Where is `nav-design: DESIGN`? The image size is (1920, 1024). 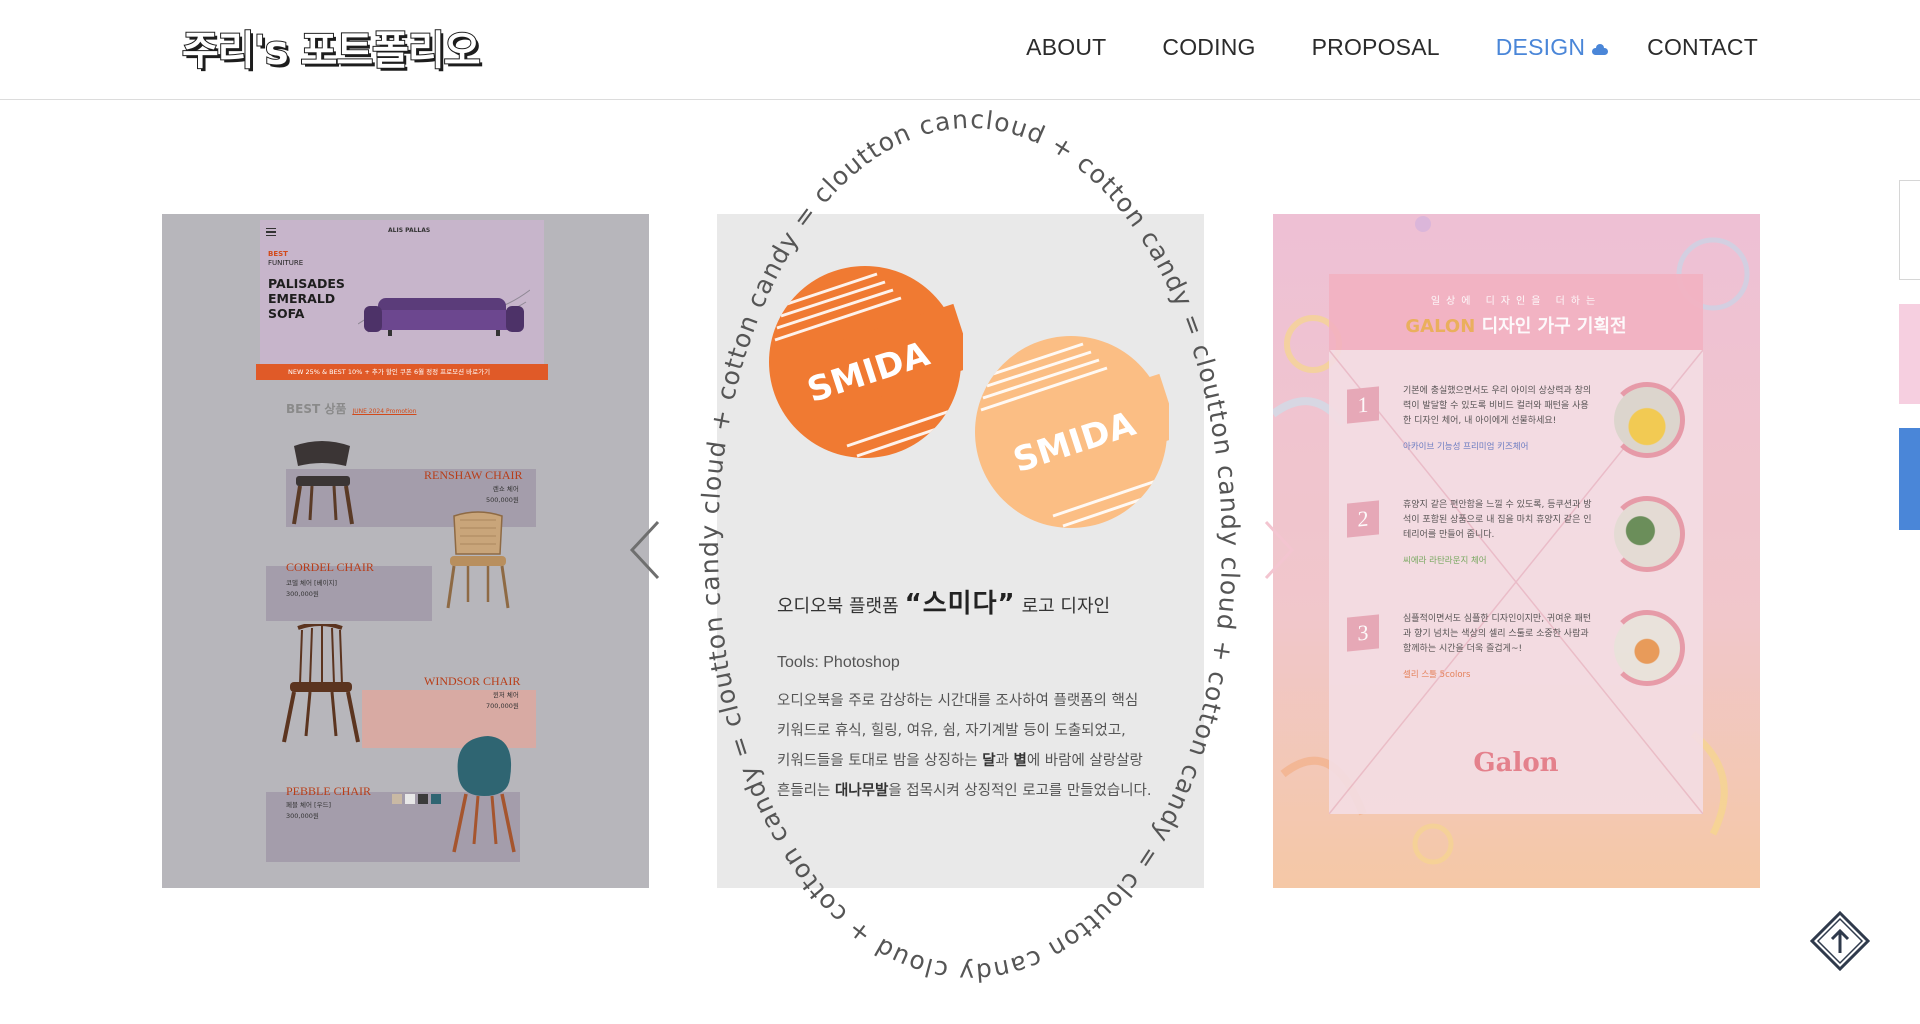
nav-design: DESIGN is located at coordinates (1552, 47).